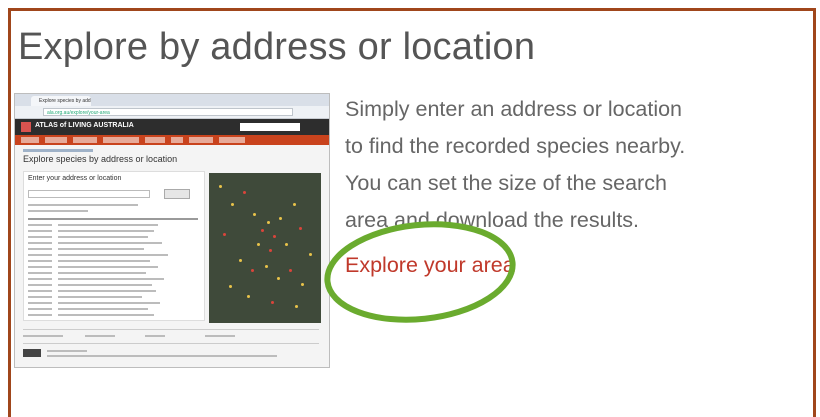  I want to click on mini-site-header: ATLAS of LIVING AUSTRALIA, so click(172, 127).